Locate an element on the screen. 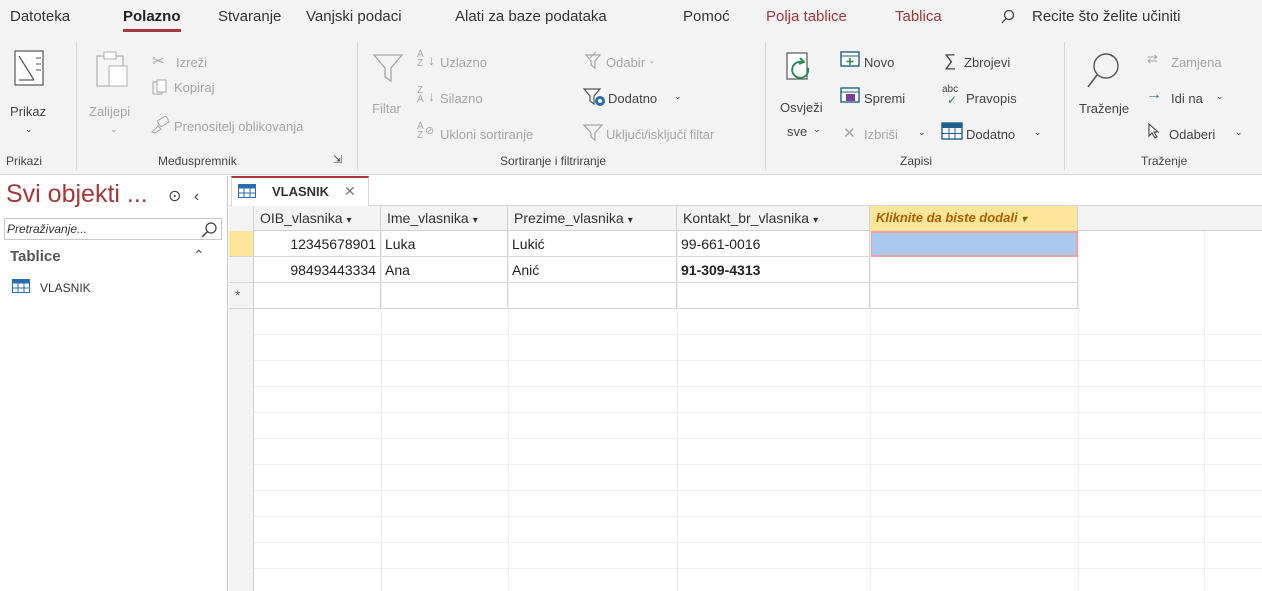  dialog-launcher-icon: ⇲ is located at coordinates (337, 159).